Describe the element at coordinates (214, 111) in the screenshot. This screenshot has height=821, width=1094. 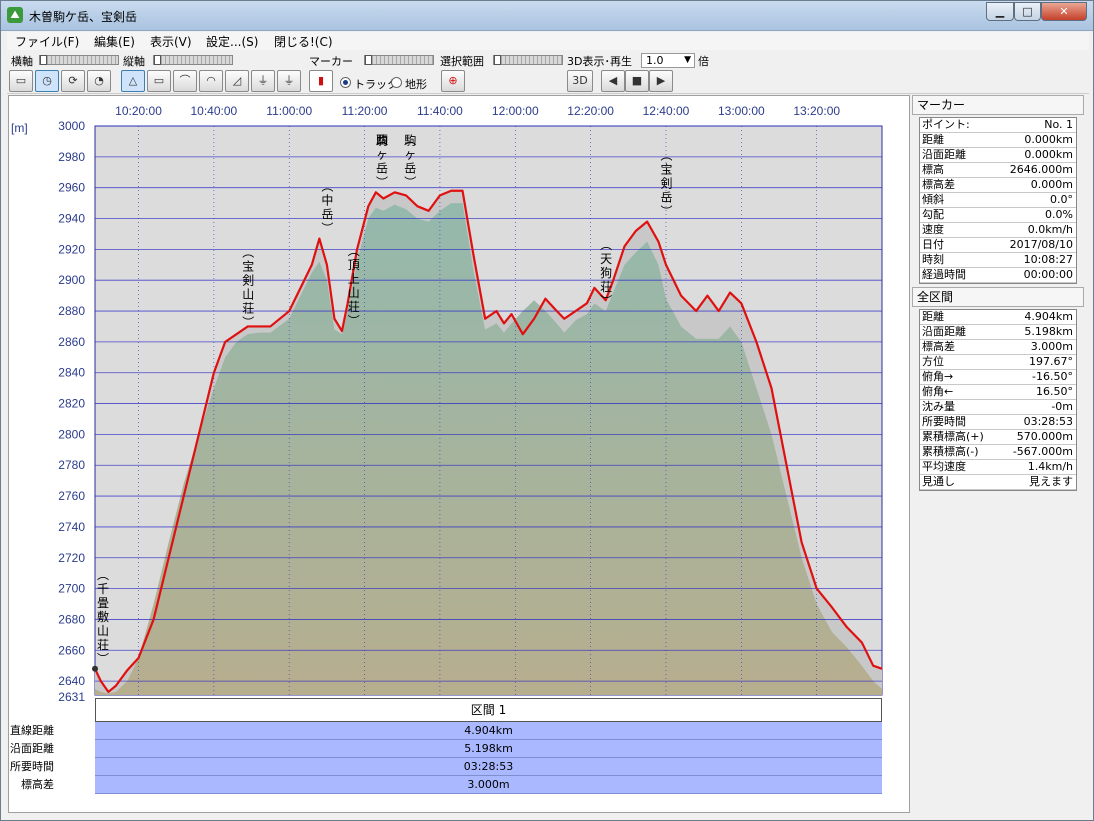
I see `x-tick-label: 10:40:00` at that location.